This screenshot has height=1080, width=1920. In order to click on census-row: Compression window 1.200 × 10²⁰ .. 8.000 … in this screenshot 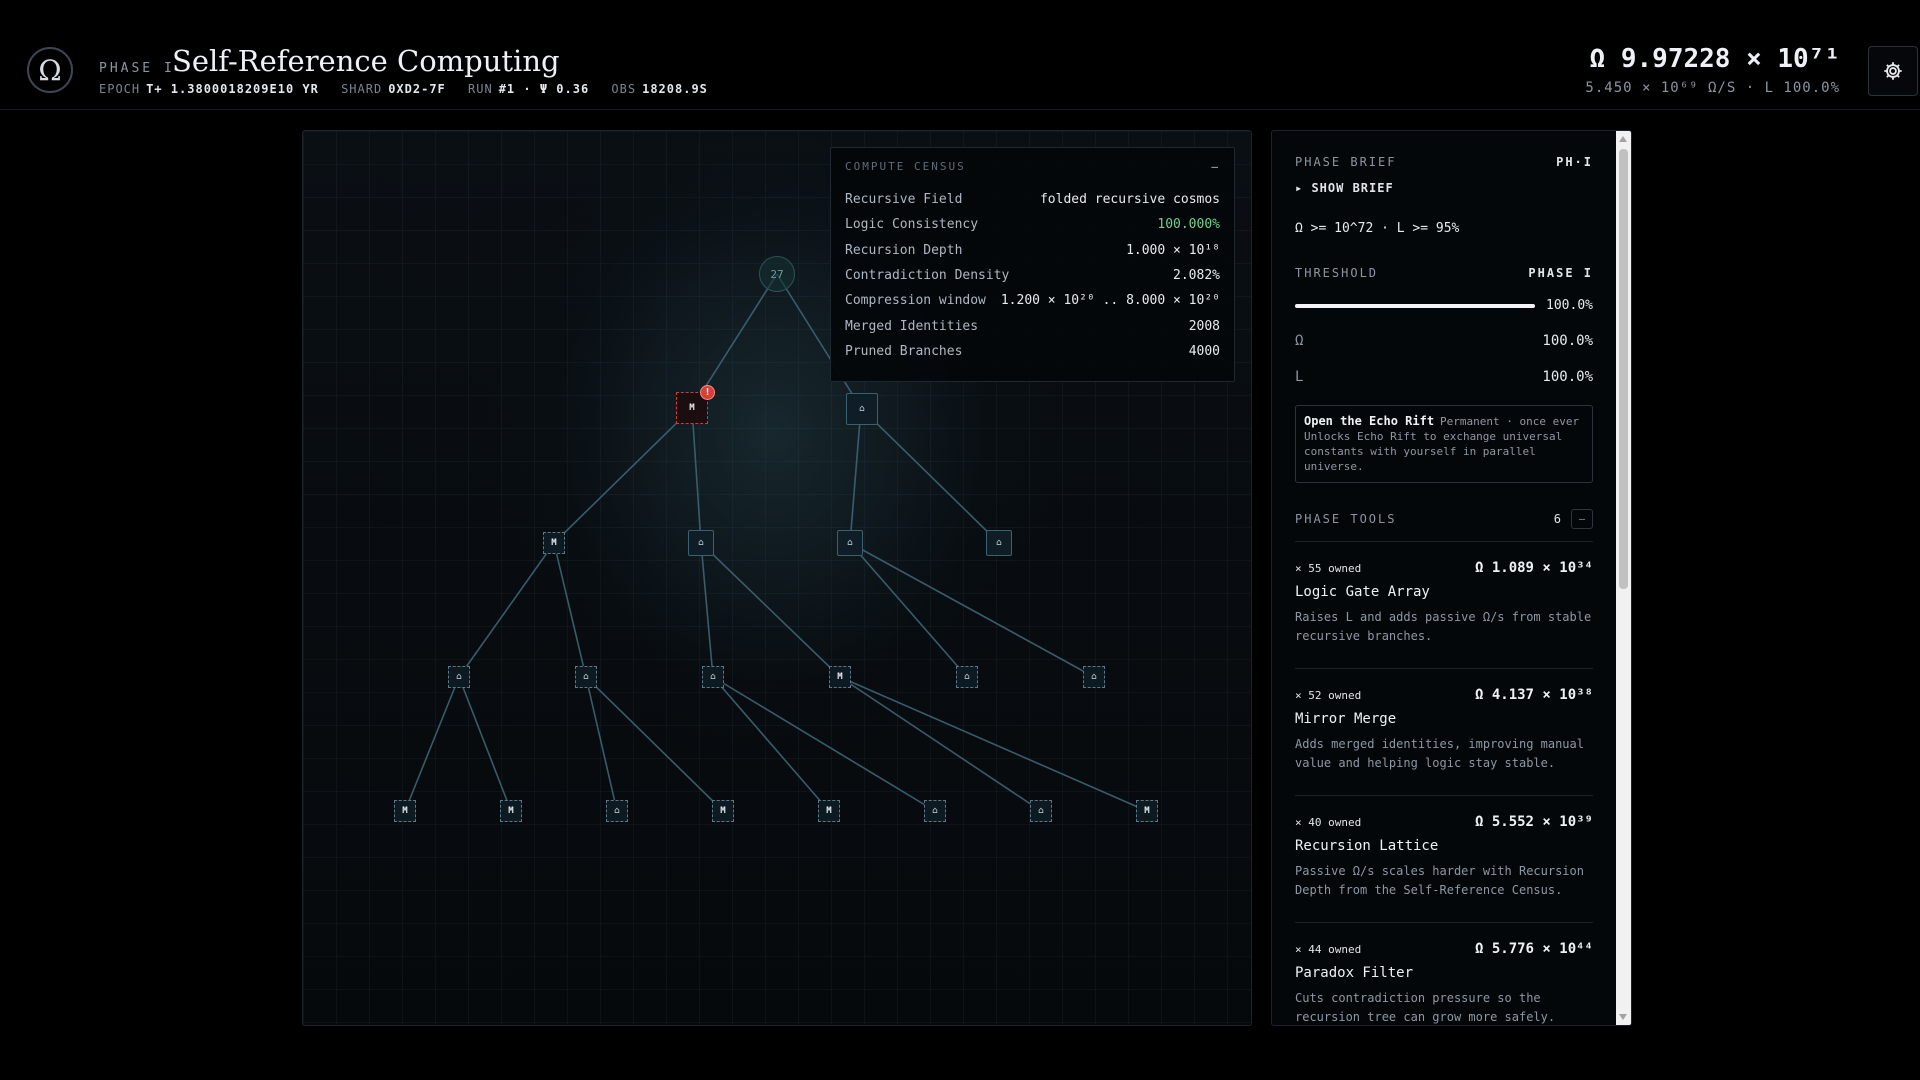, I will do `click(1032, 300)`.